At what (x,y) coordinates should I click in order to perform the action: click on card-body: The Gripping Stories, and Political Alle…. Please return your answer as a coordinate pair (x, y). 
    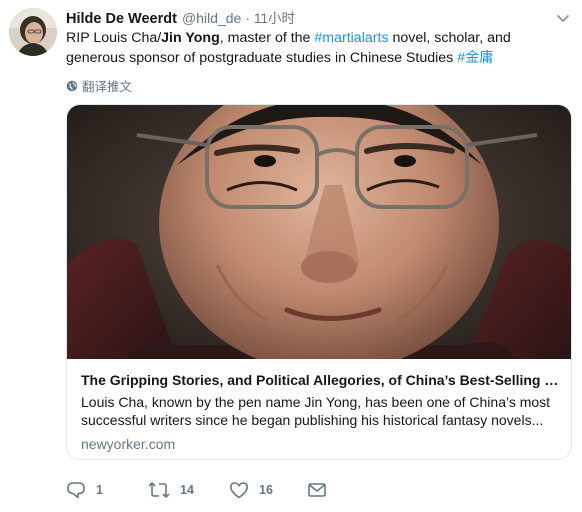
    Looking at the image, I should click on (321, 412).